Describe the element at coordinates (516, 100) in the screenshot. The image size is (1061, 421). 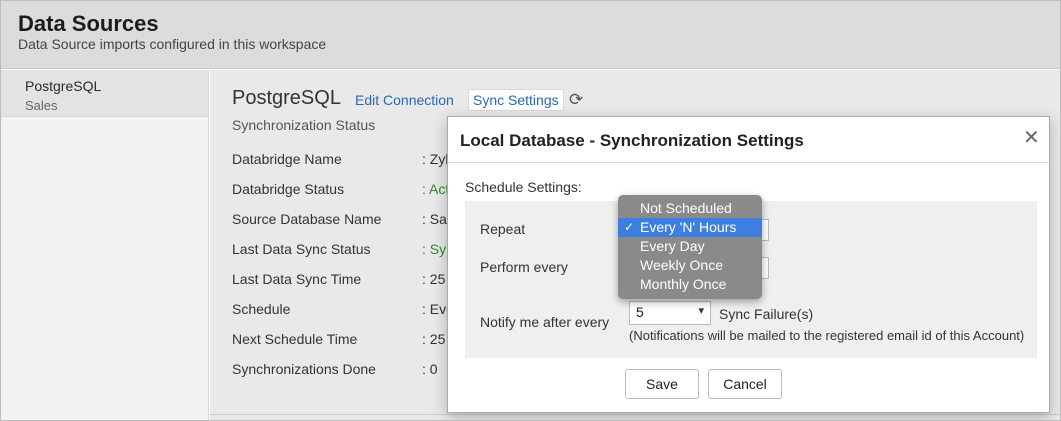
I see `sync-settings-link: Sync Settings` at that location.